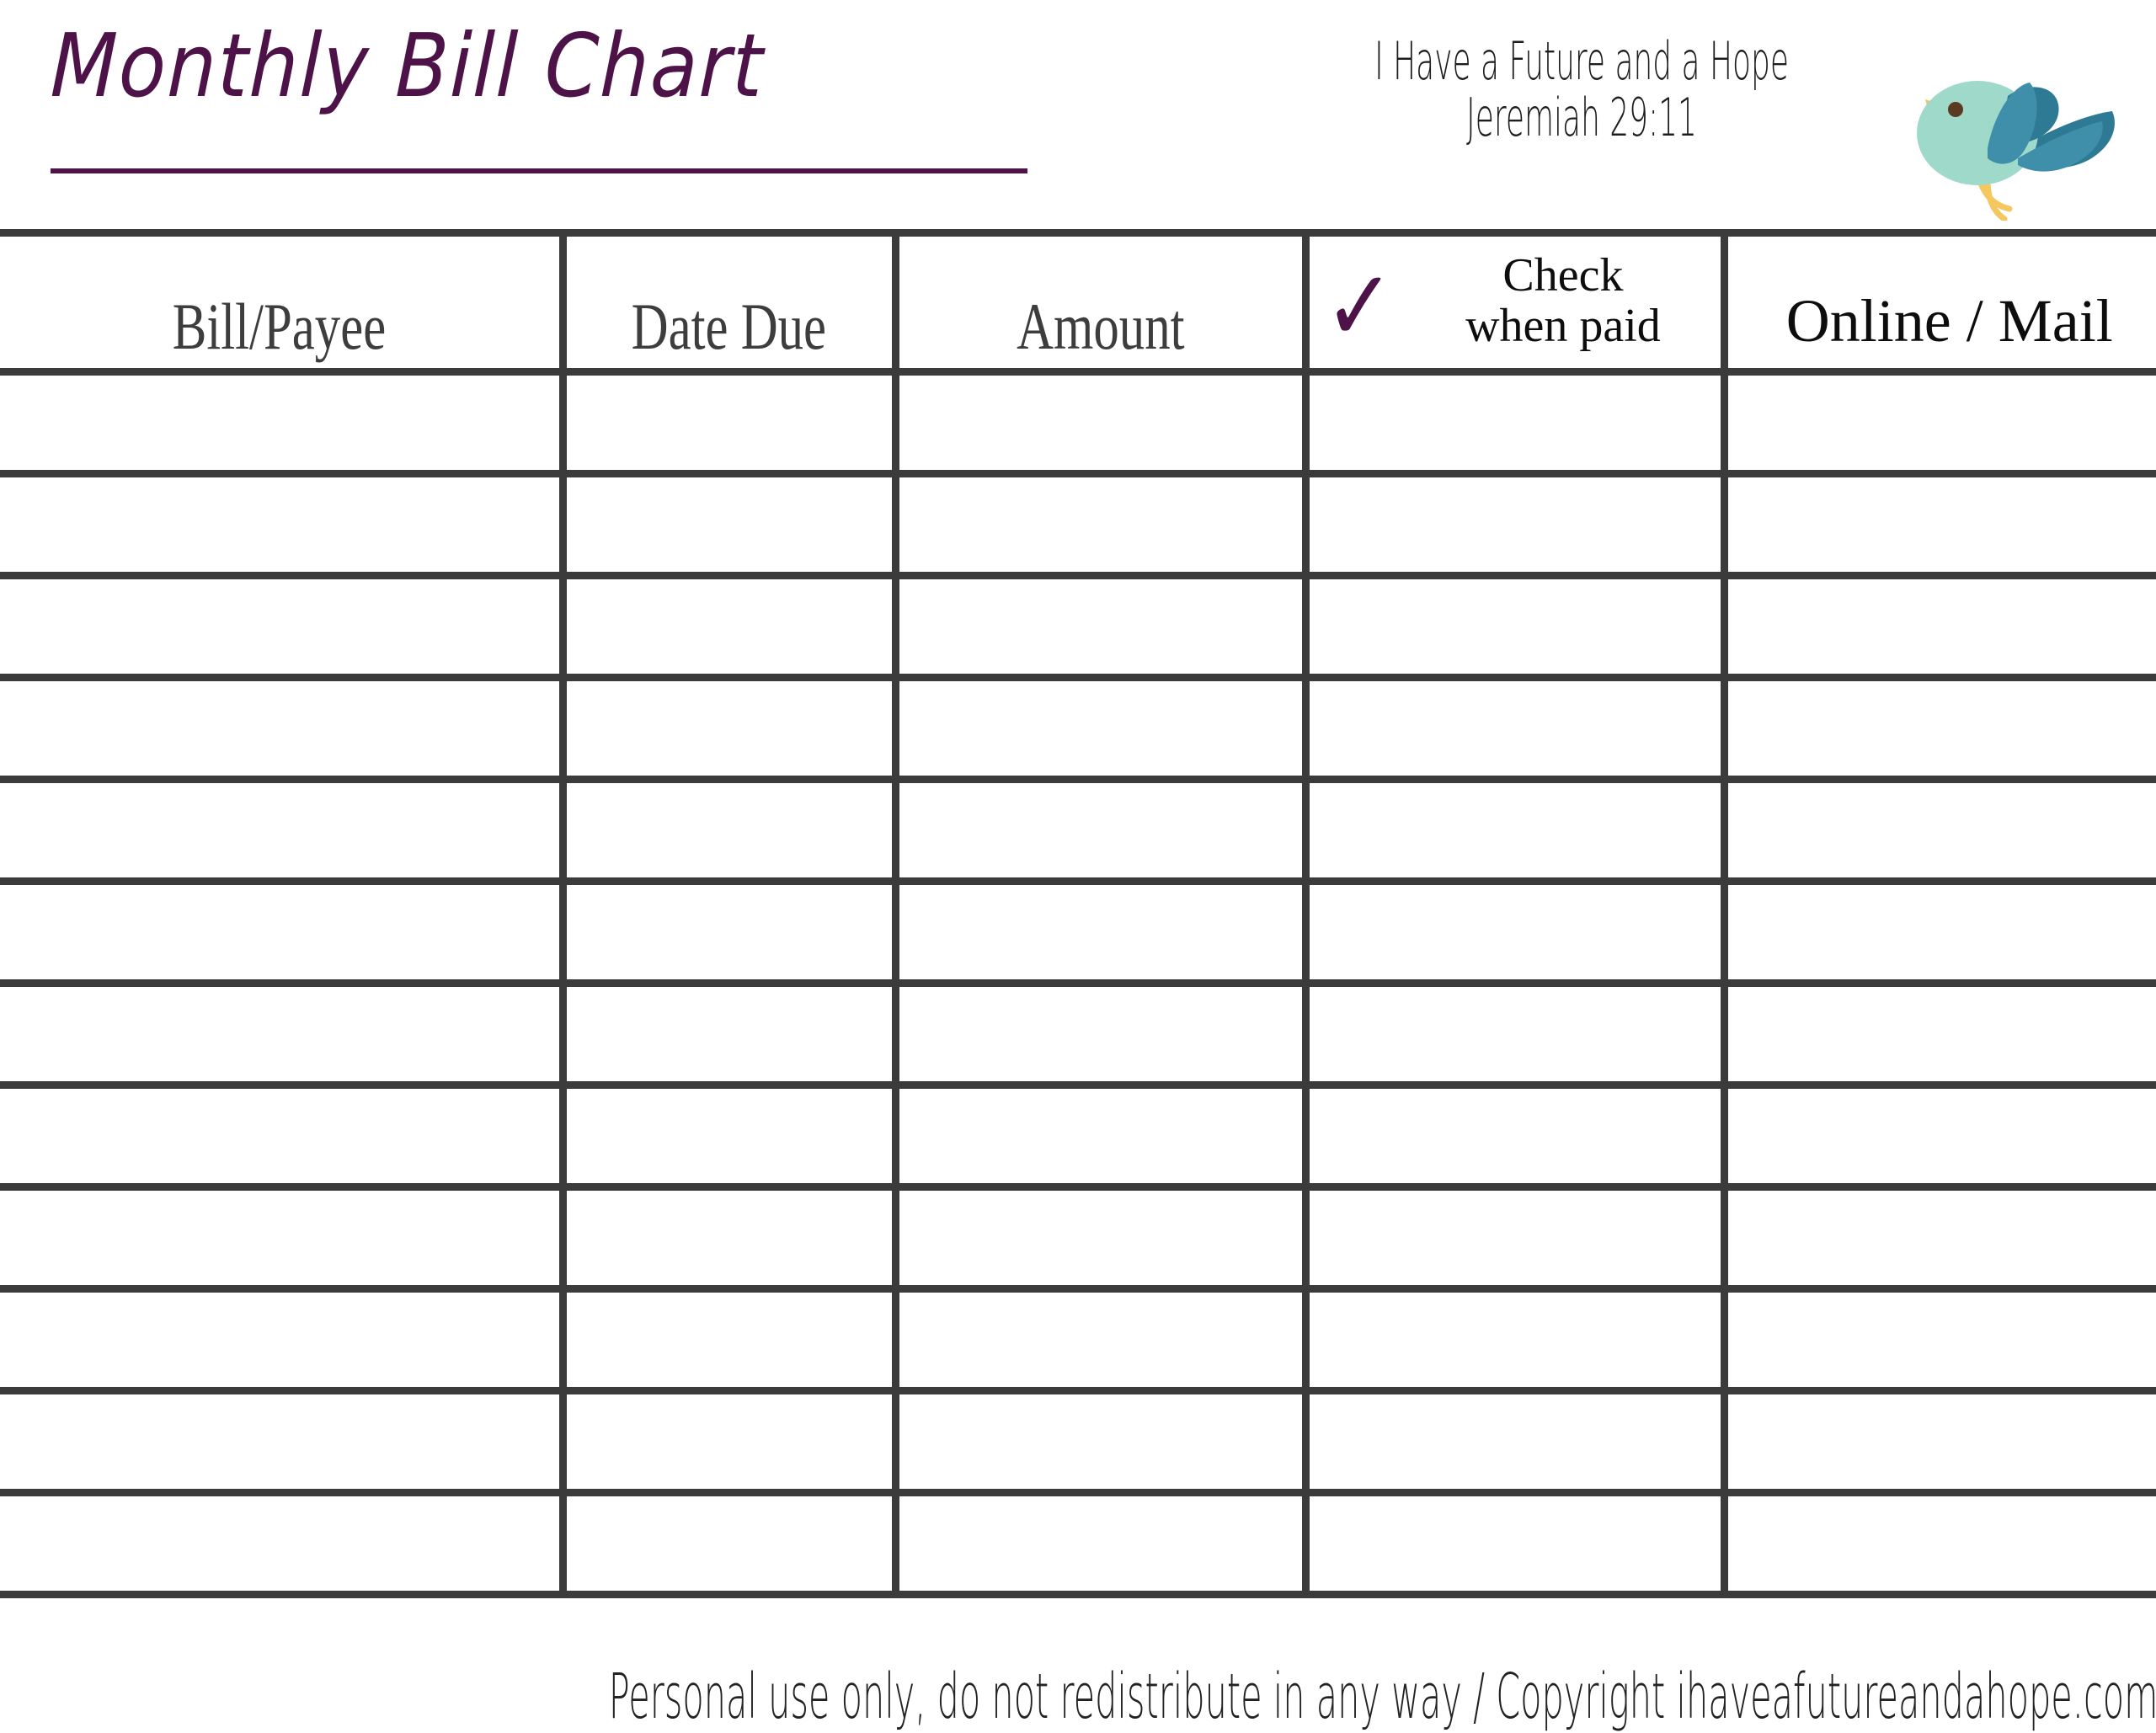 The height and width of the screenshot is (1733, 2156). I want to click on column-header-check-when-paid: ✓ Check when paid, so click(1512, 302).